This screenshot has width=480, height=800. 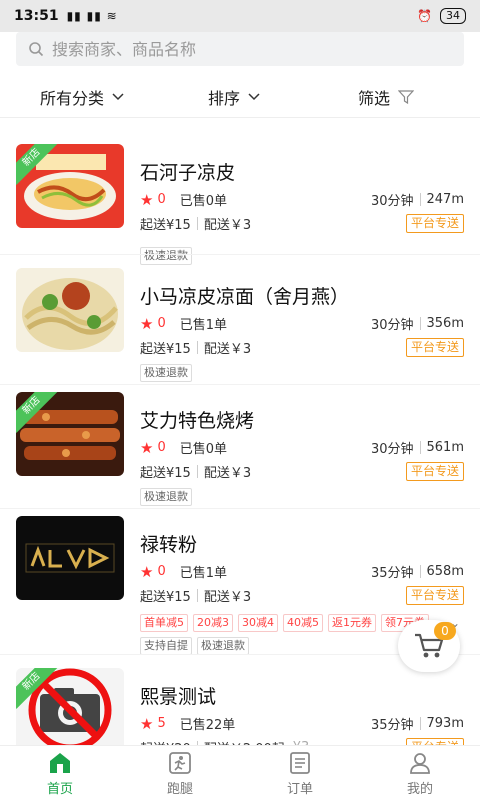 What do you see at coordinates (299, 789) in the screenshot?
I see `tab-label: 订单` at bounding box center [299, 789].